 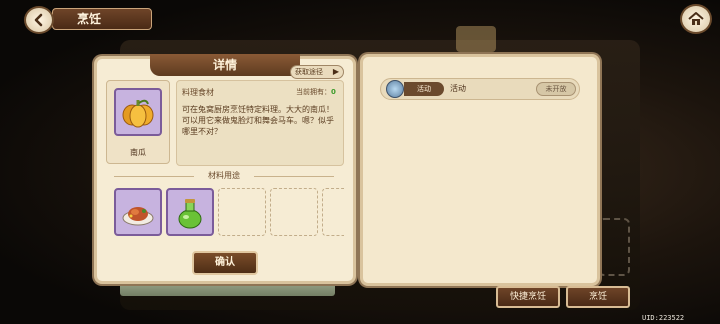 I want to click on roasted-dish-icon, so click(x=138, y=216).